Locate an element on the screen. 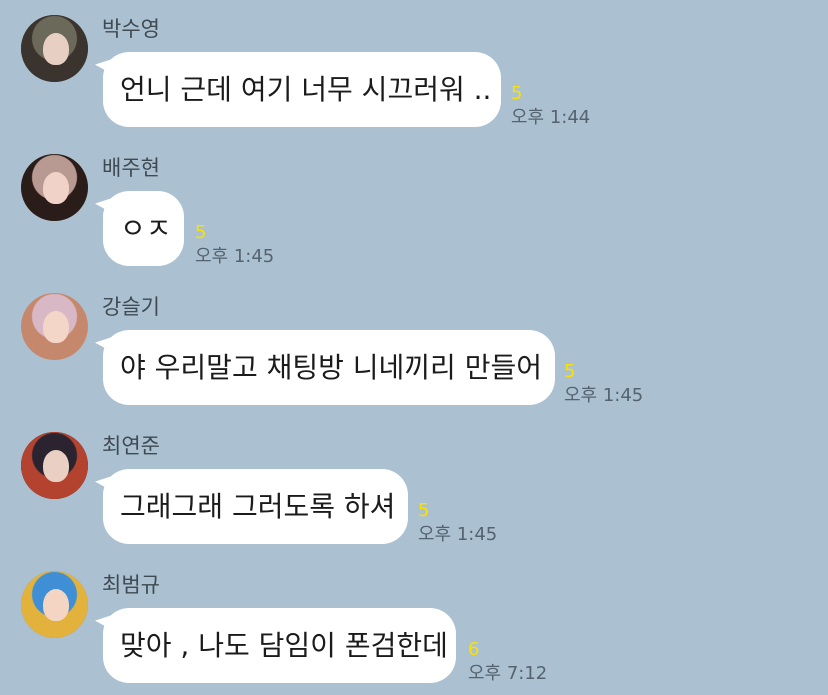 The height and width of the screenshot is (695, 828). sender-name: 최연준 is located at coordinates (131, 446).